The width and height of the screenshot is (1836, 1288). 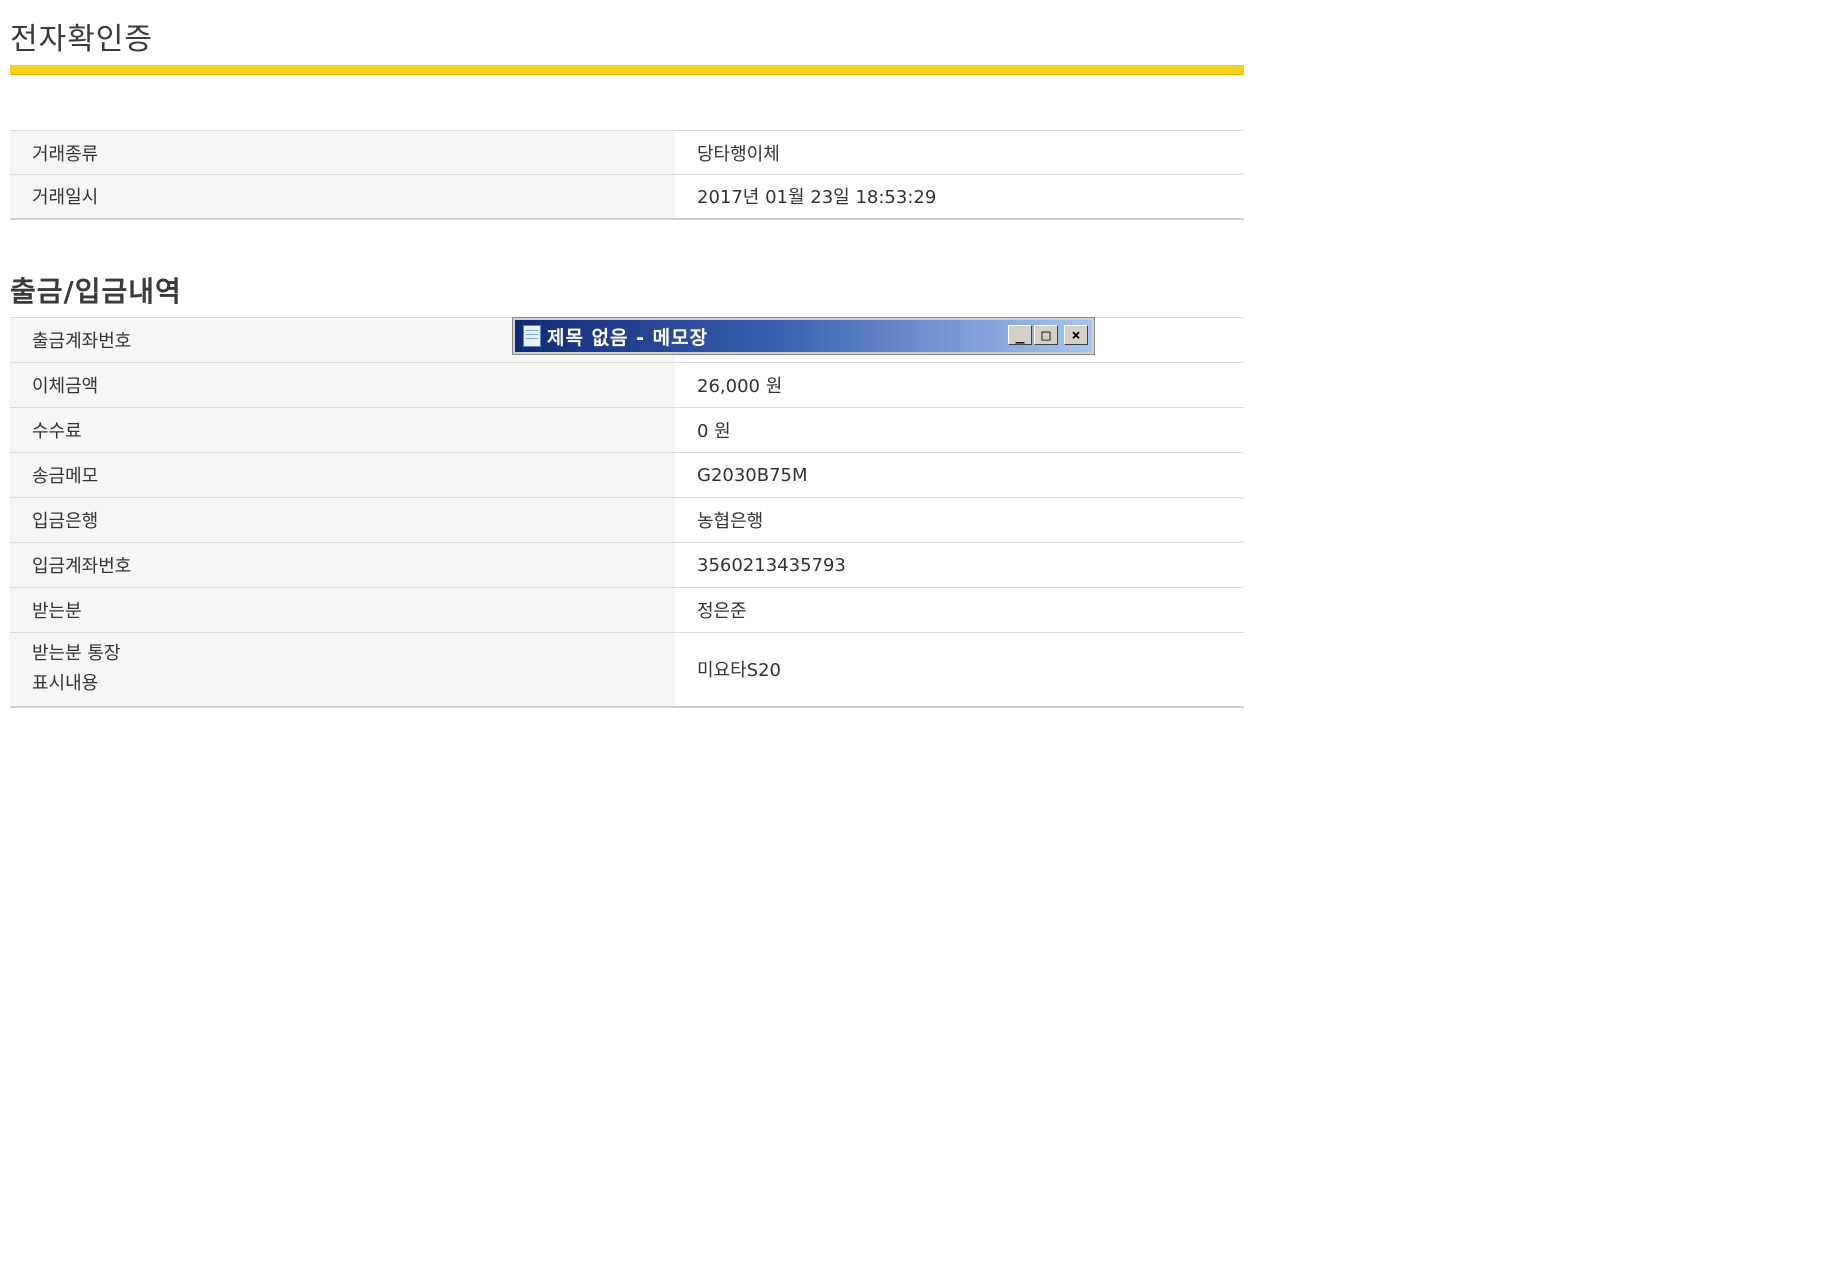 I want to click on row-value: 26,000 원, so click(x=959, y=385).